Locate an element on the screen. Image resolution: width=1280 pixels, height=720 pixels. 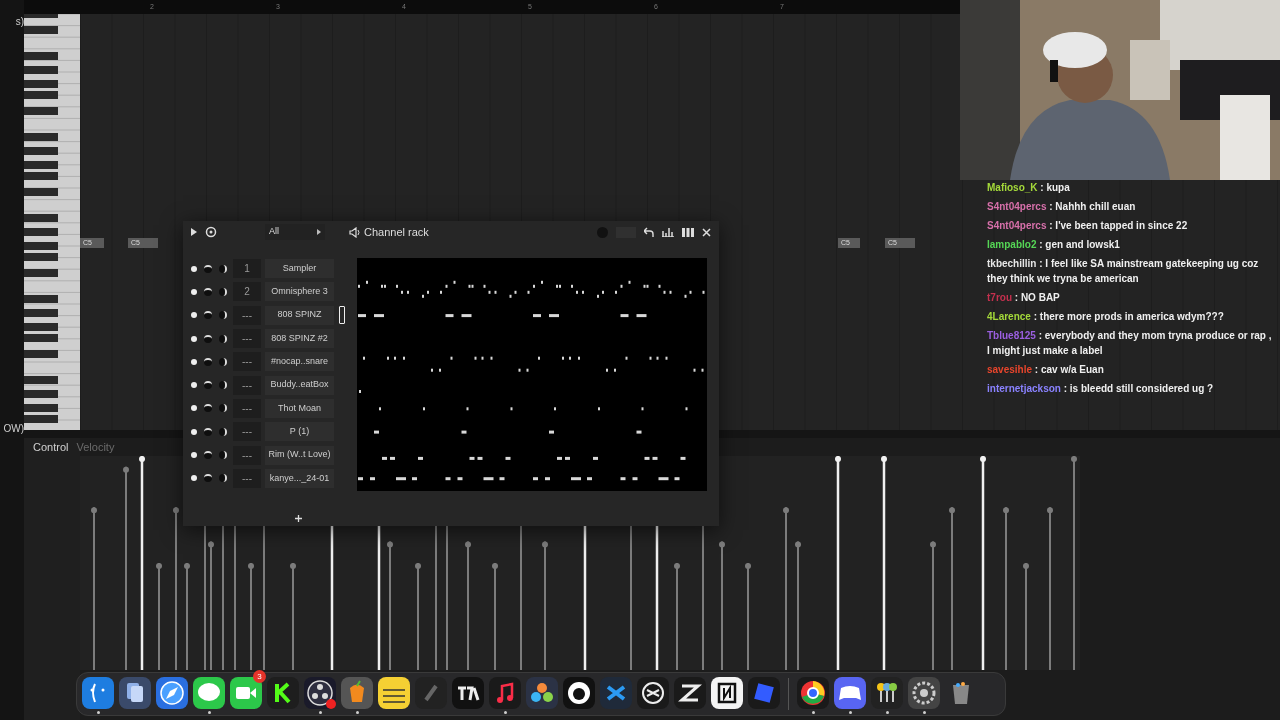
compass-icon is located at coordinates (172, 693).